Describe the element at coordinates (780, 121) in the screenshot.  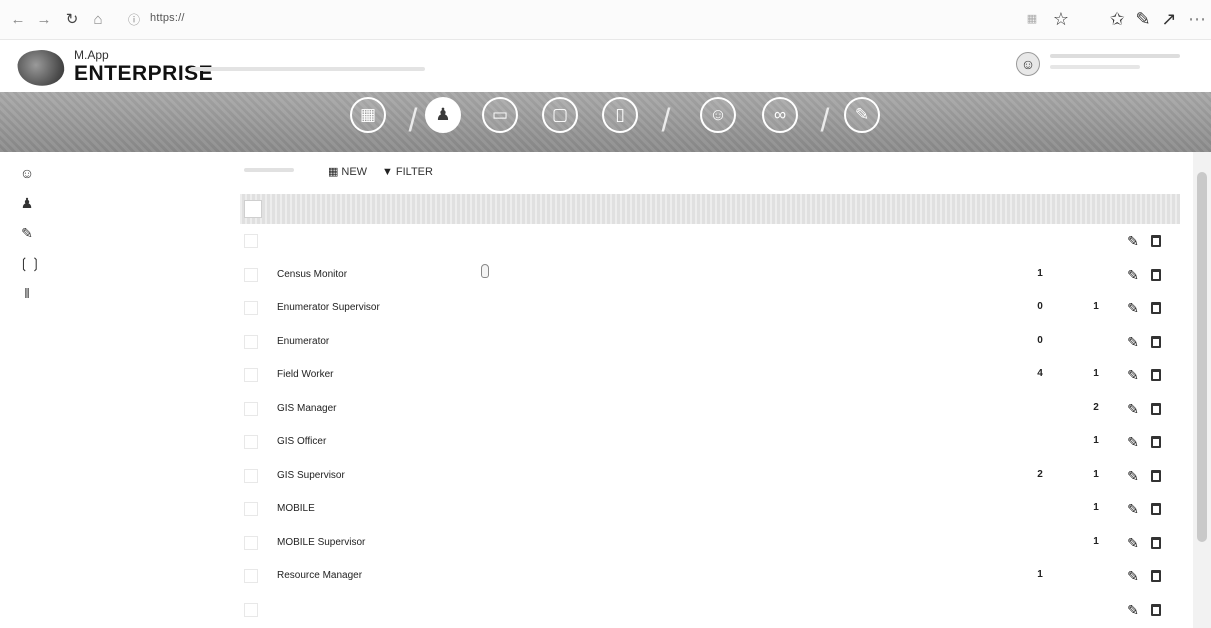
I see `module-data: ∞` at that location.